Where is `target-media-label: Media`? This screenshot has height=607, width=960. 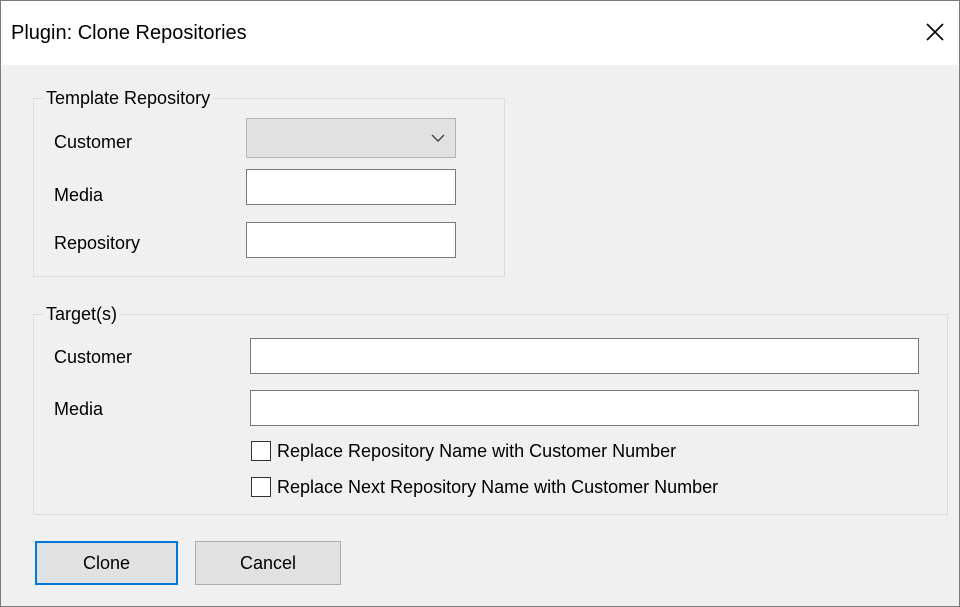 target-media-label: Media is located at coordinates (79, 409).